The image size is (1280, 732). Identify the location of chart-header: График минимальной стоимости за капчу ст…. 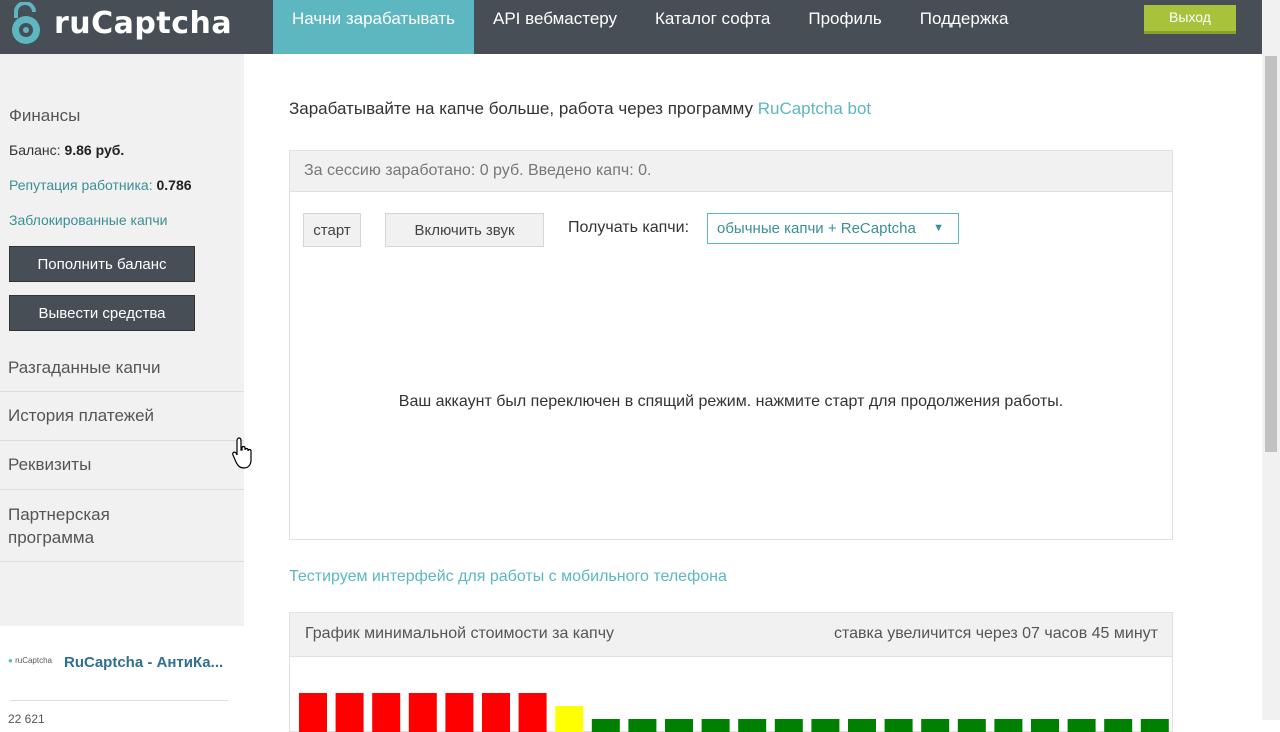
(731, 635).